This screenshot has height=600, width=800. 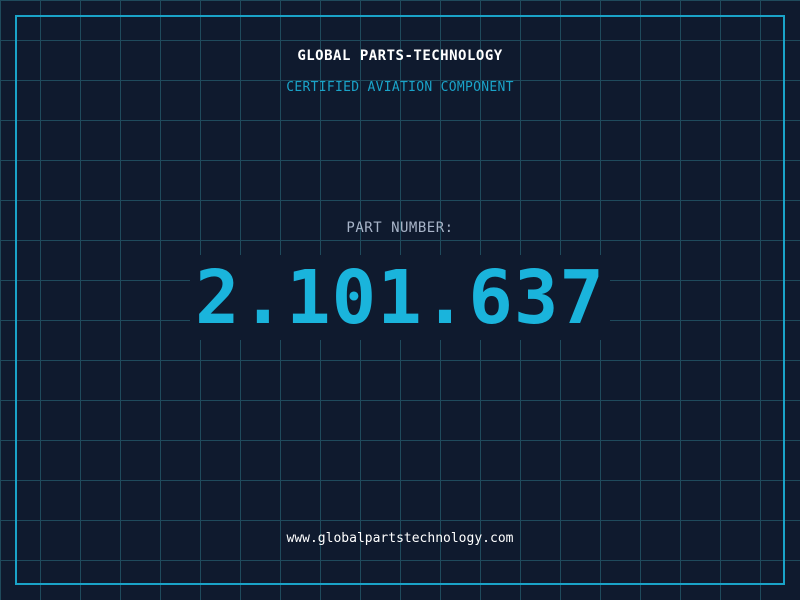 What do you see at coordinates (400, 87) in the screenshot?
I see `tagline: CERTIFIED AVIATION COMPONENT` at bounding box center [400, 87].